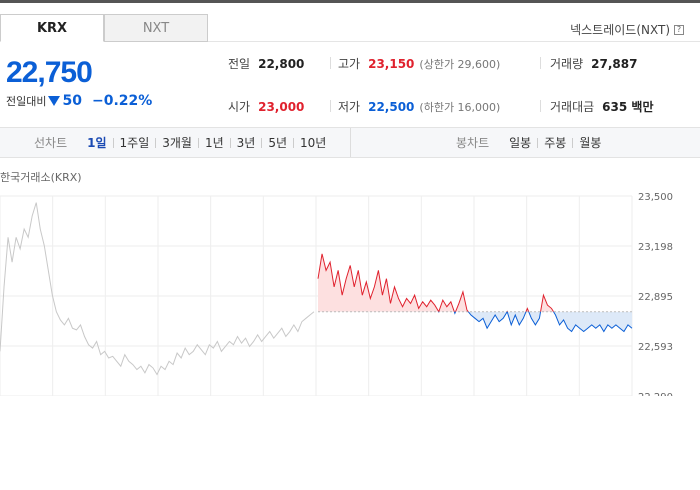 The height and width of the screenshot is (490, 700). Describe the element at coordinates (614, 64) in the screenshot. I see `stat-value: 27,887` at that location.